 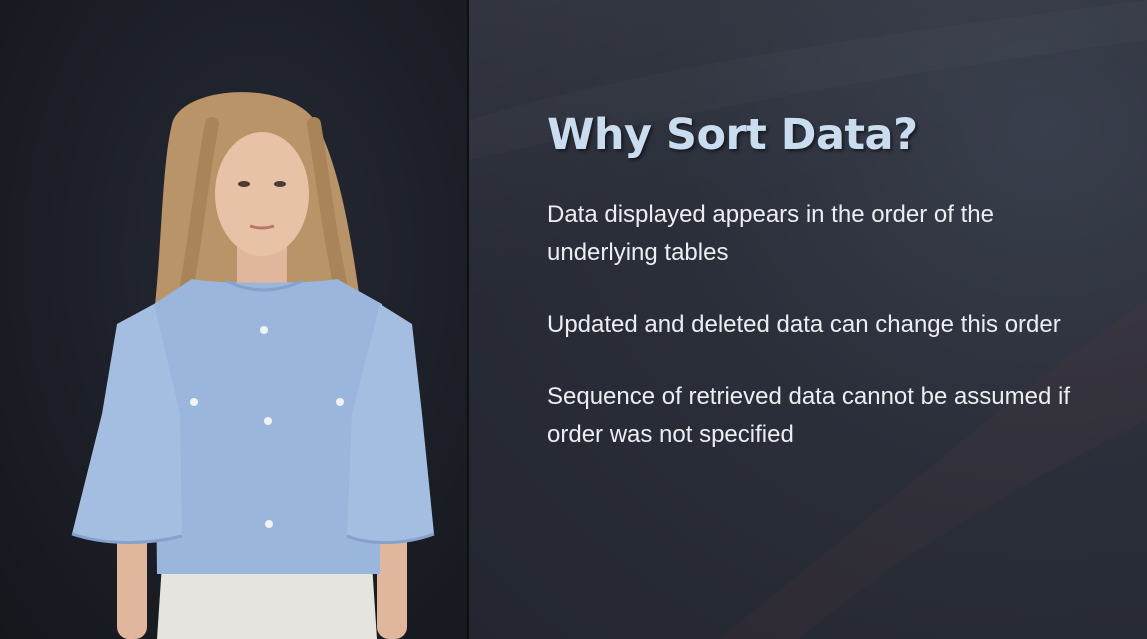 What do you see at coordinates (262, 194) in the screenshot?
I see `presenter-face` at bounding box center [262, 194].